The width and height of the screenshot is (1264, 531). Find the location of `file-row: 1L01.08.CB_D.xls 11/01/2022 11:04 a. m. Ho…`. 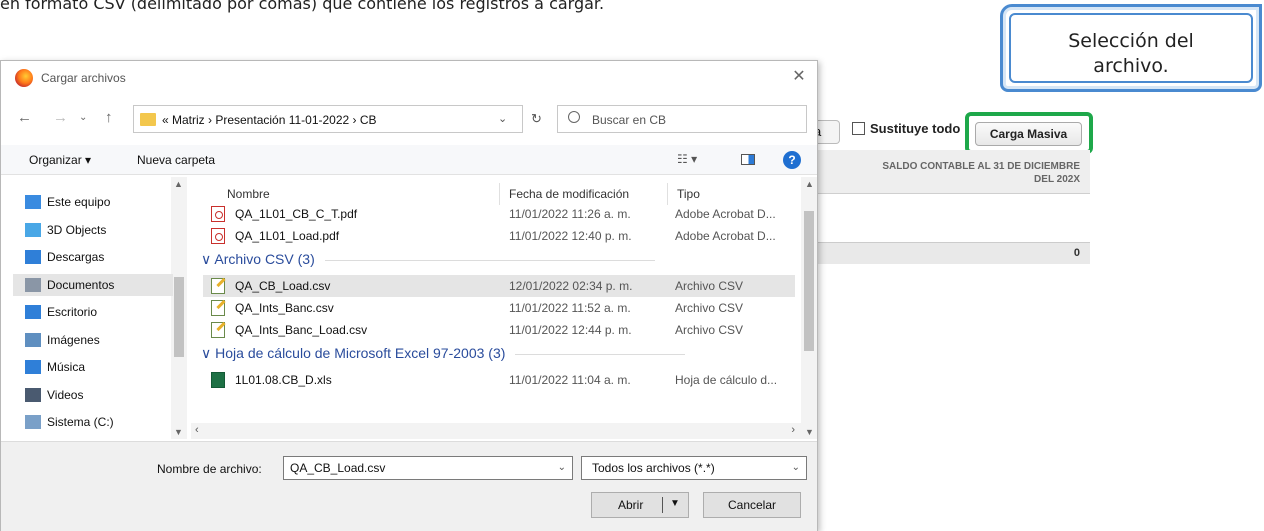

file-row: 1L01.08.CB_D.xls 11/01/2022 11:04 a. m. Ho… is located at coordinates (499, 380).